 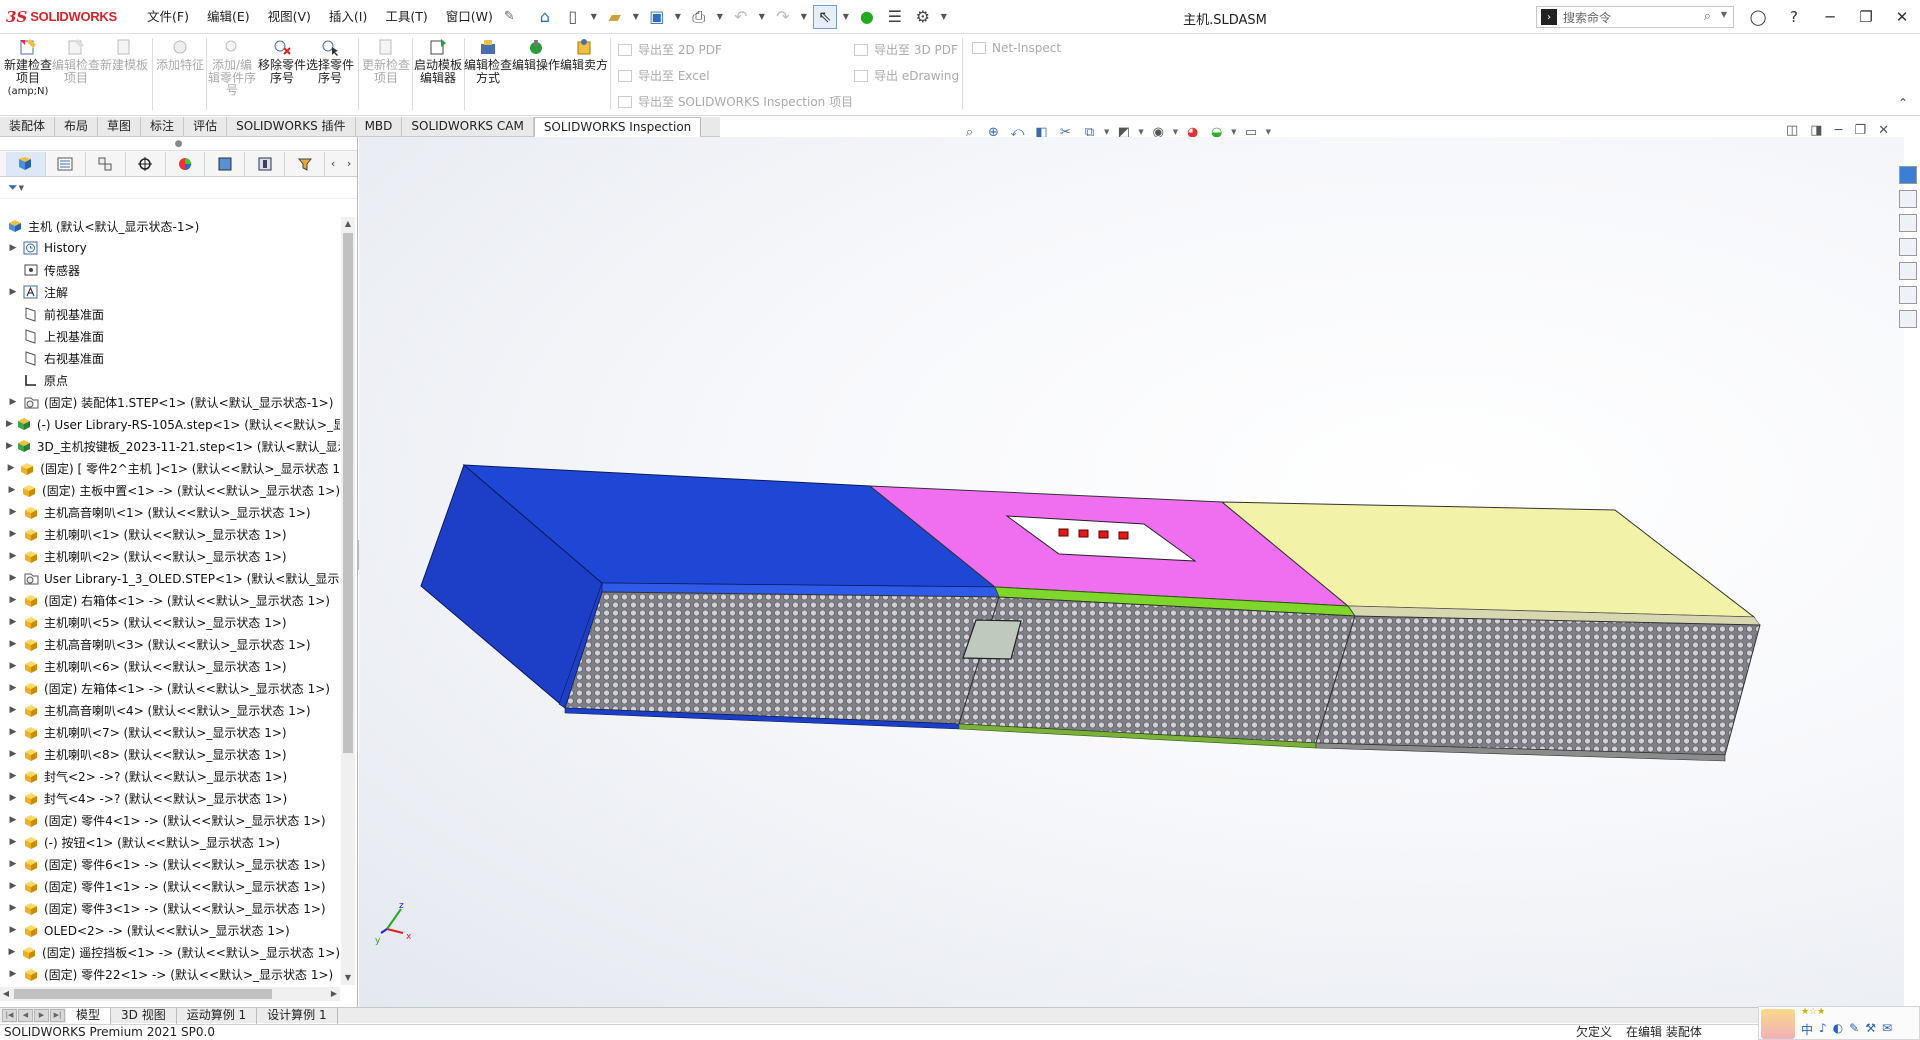 What do you see at coordinates (26, 163) in the screenshot?
I see `feature-manager-tab` at bounding box center [26, 163].